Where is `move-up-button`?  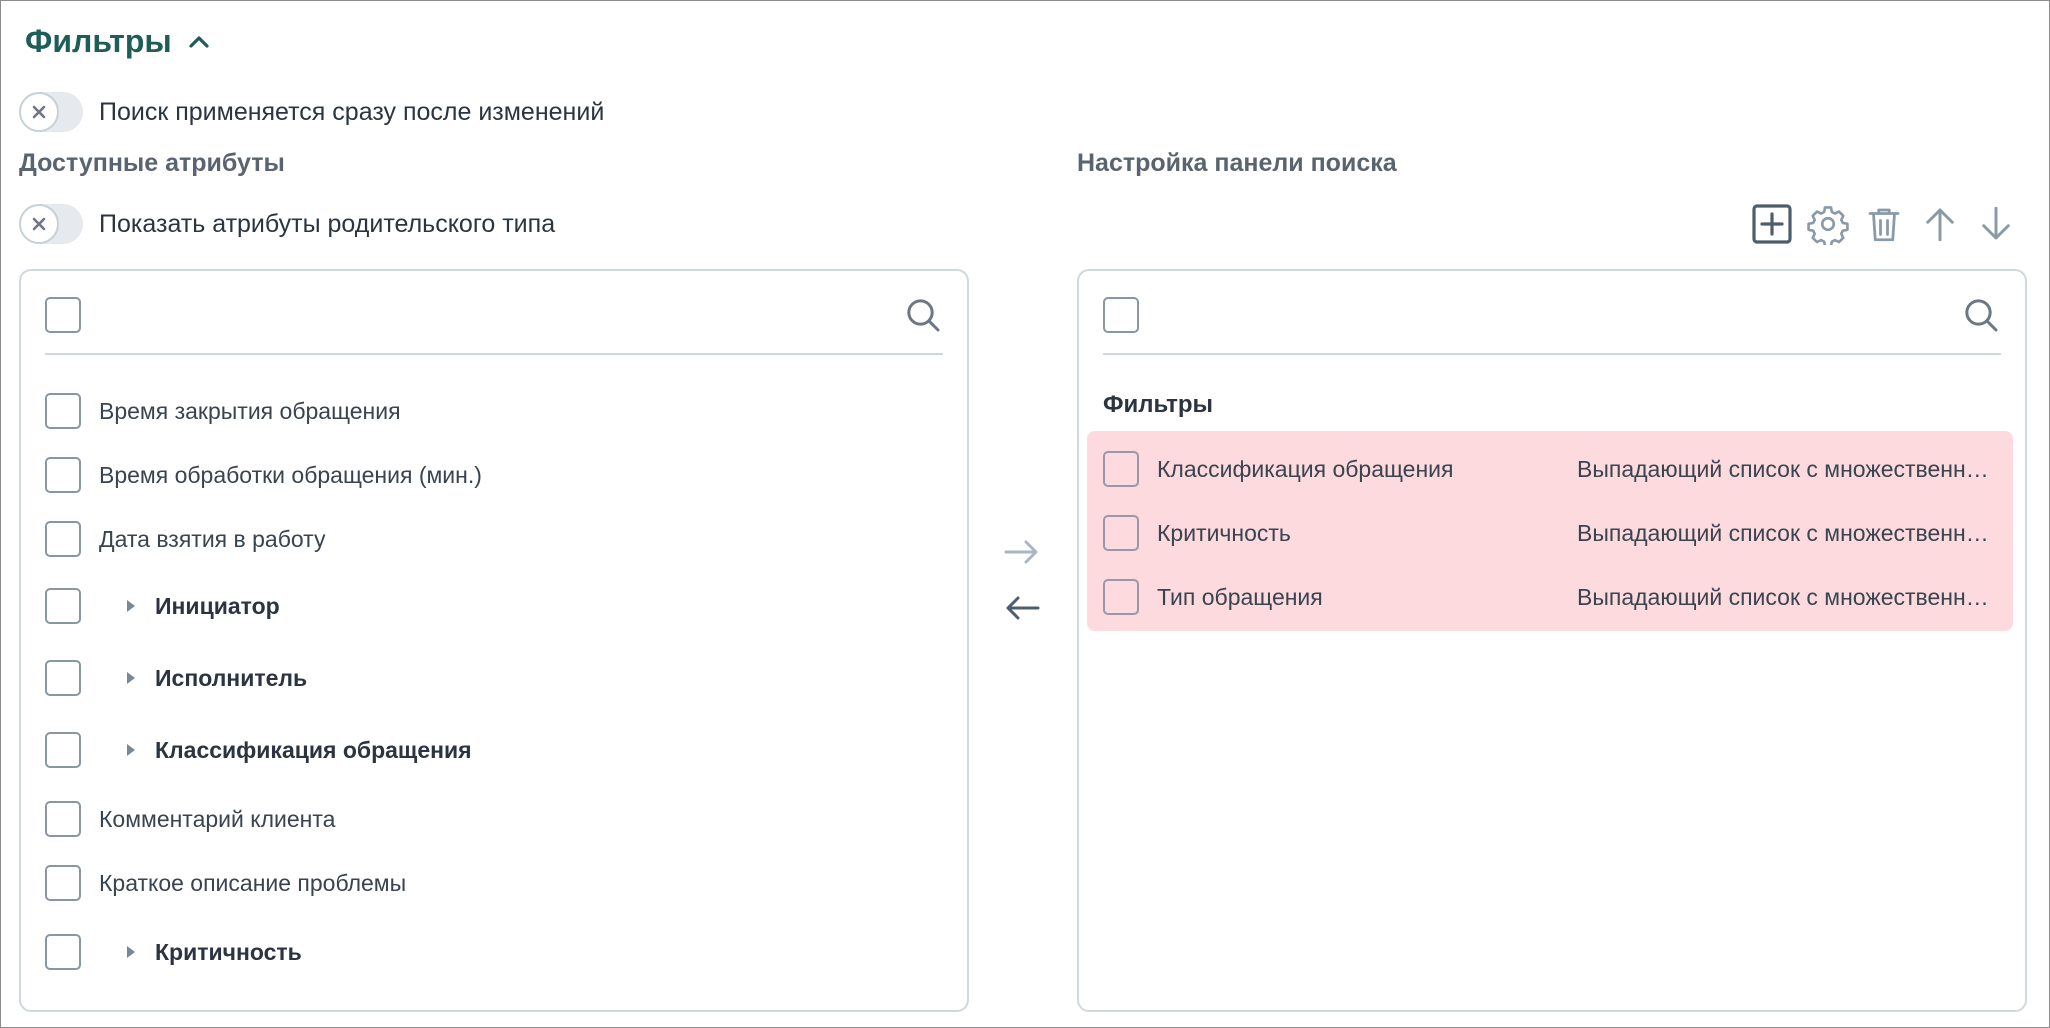 move-up-button is located at coordinates (1940, 224).